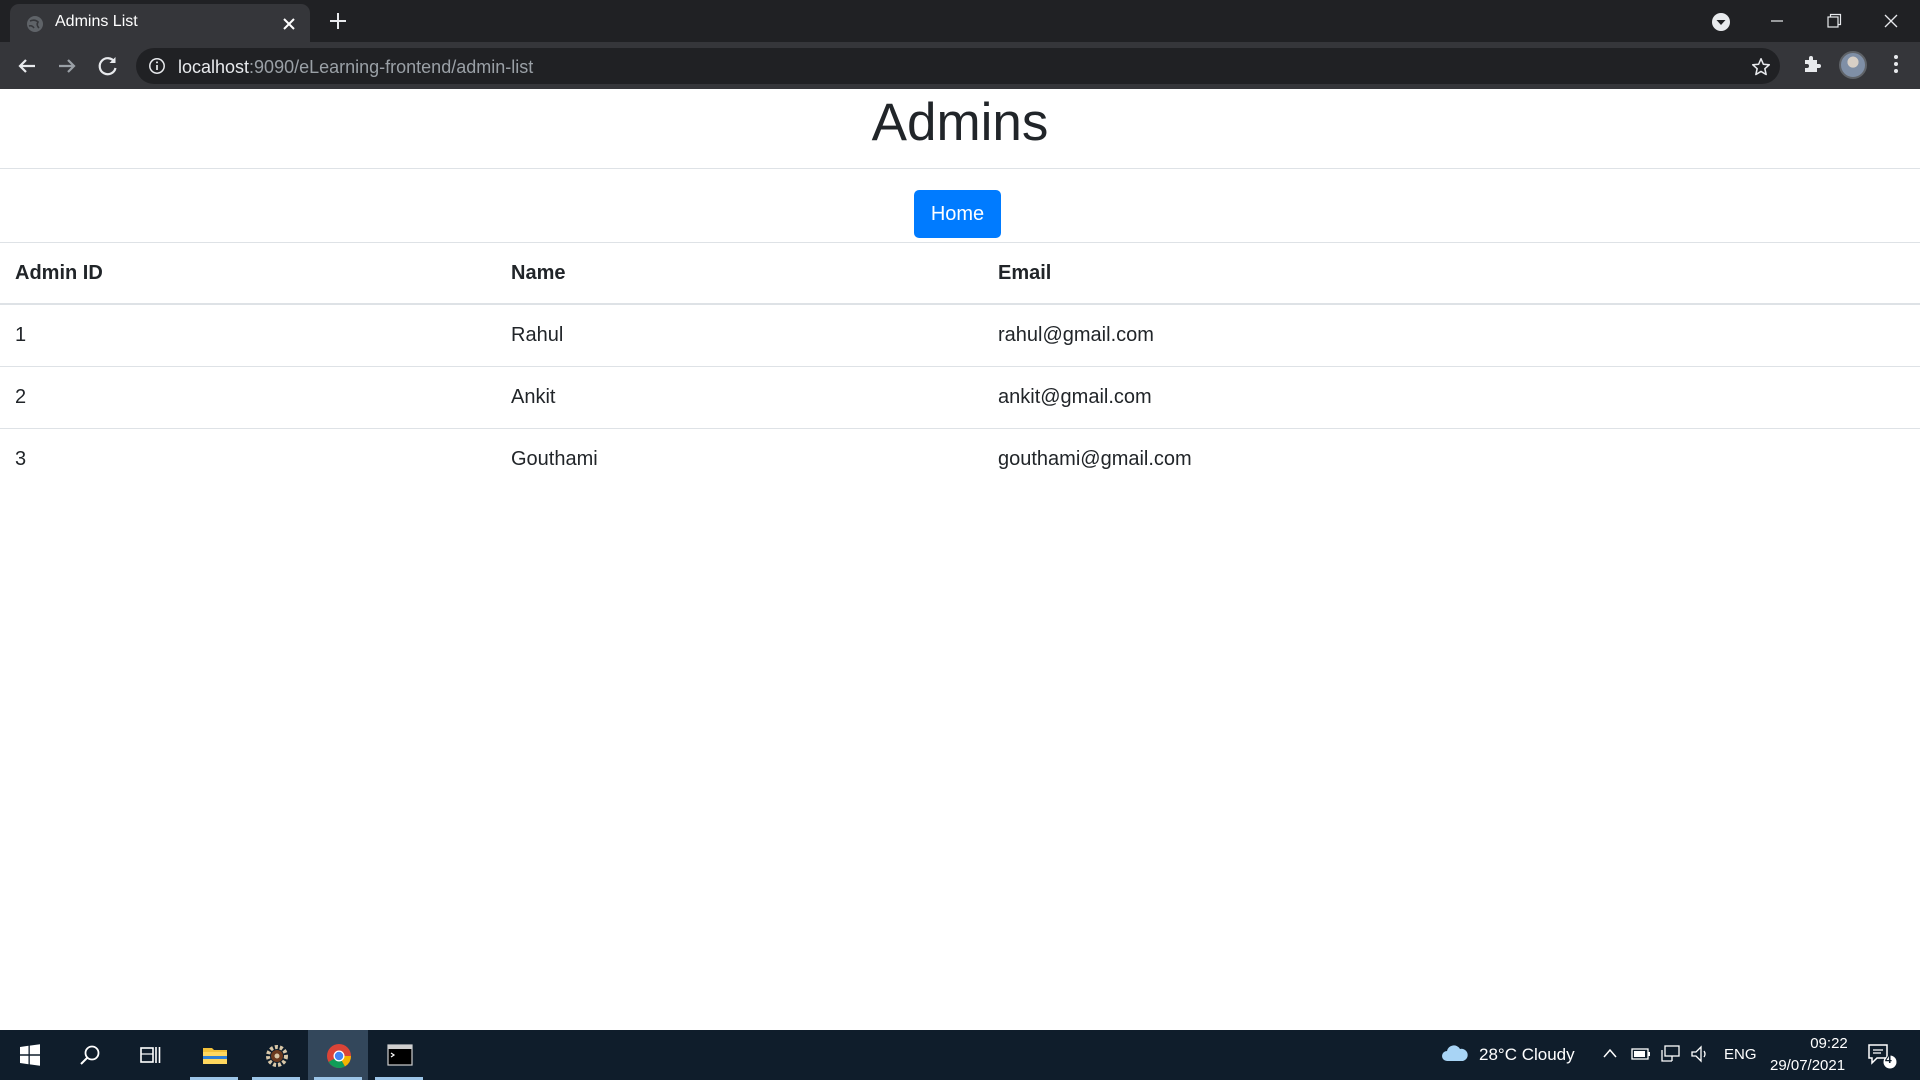 This screenshot has width=1920, height=1080. What do you see at coordinates (1740, 1054) in the screenshot?
I see `language-indicator: ENG` at bounding box center [1740, 1054].